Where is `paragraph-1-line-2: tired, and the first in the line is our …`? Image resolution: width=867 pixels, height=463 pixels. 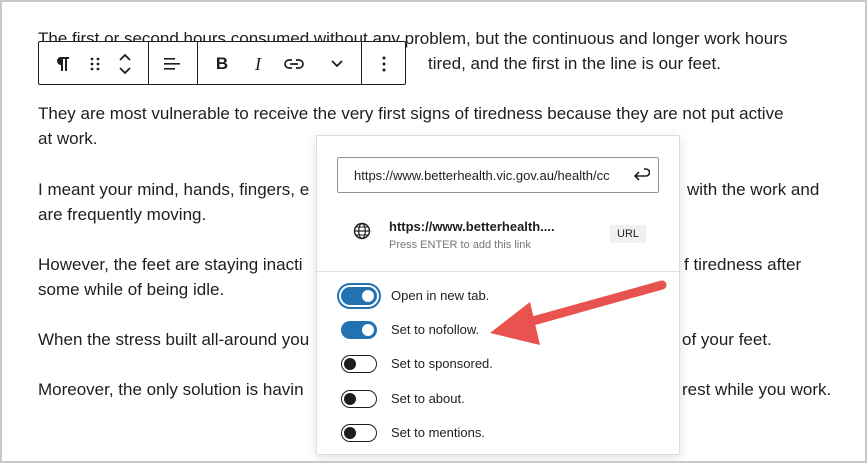 paragraph-1-line-2: tired, and the first in the line is our … is located at coordinates (631, 63).